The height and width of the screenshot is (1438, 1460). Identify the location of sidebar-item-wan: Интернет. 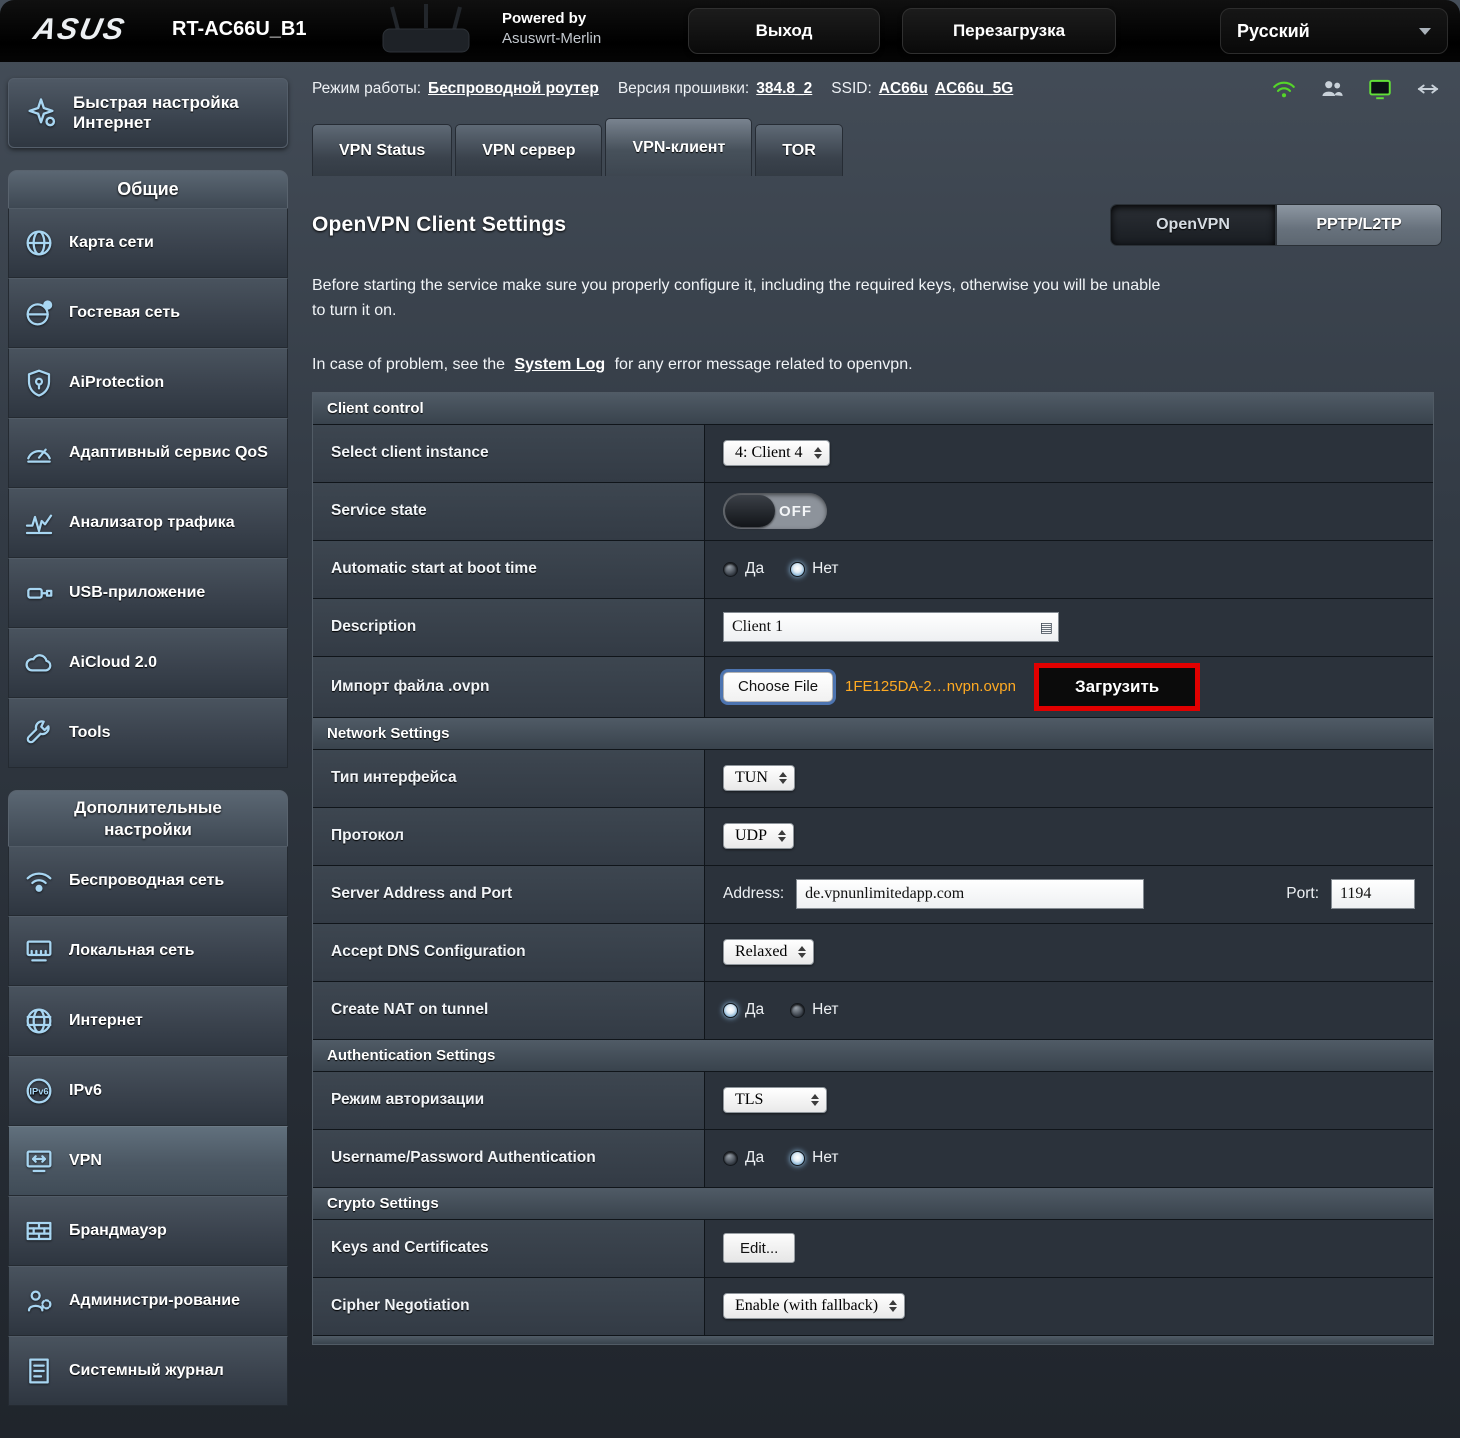
(148, 1021).